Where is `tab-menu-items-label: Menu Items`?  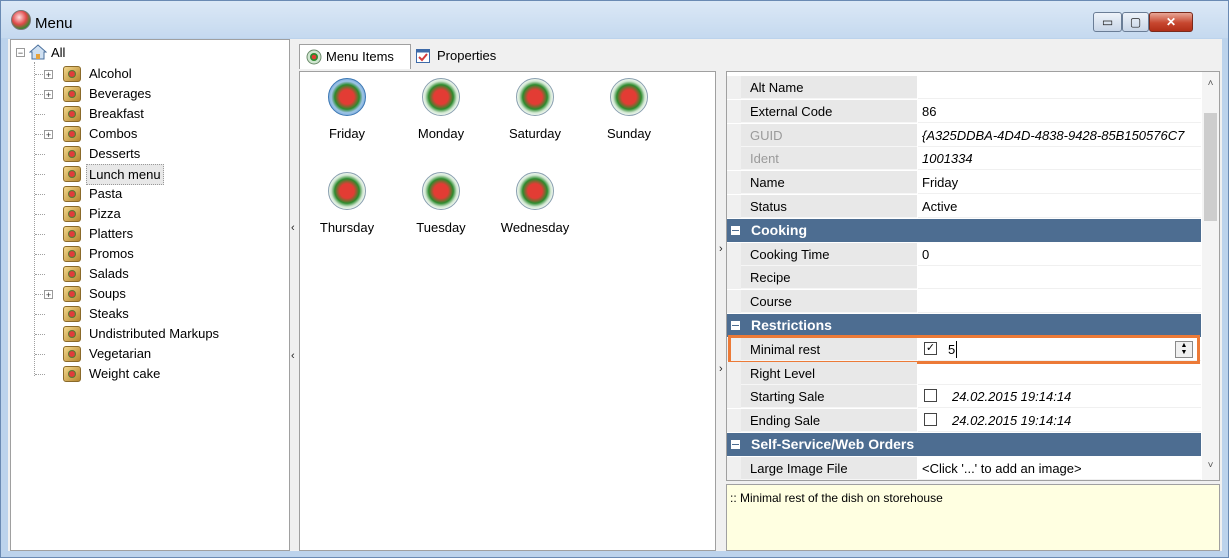
tab-menu-items-label: Menu Items is located at coordinates (360, 56).